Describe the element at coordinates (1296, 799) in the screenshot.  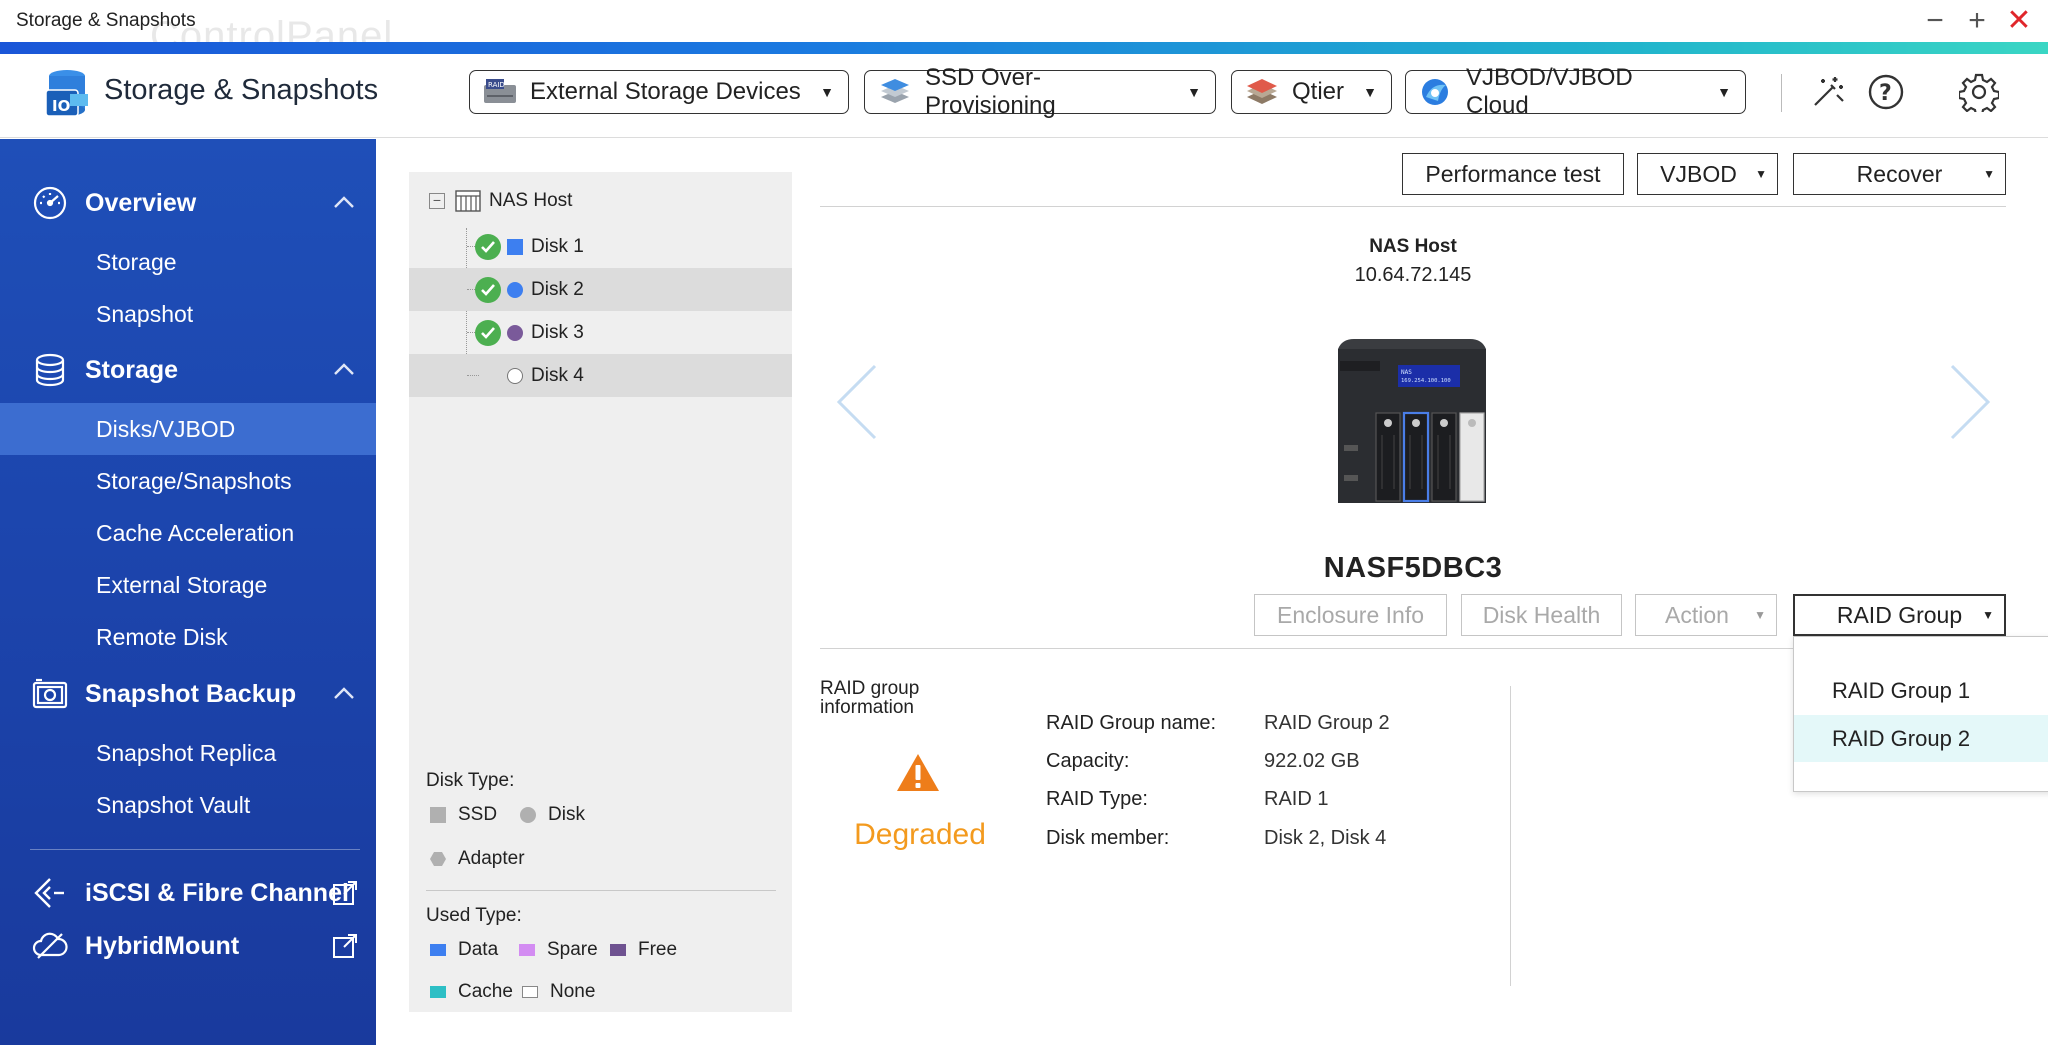
I see `raid-type-value: RAID 1` at that location.